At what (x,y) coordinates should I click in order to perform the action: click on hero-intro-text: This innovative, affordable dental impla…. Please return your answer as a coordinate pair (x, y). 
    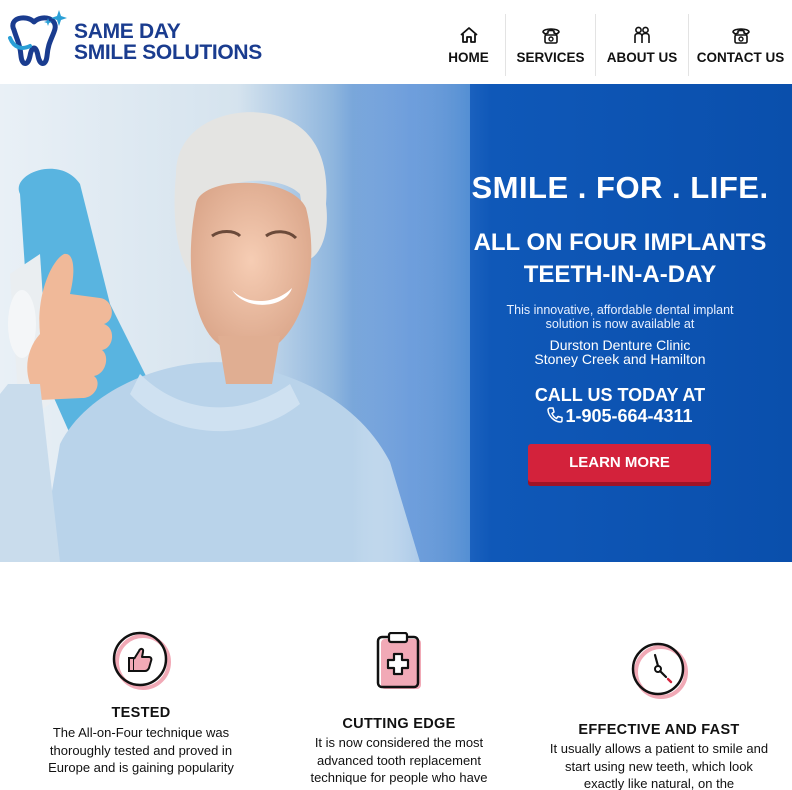
    Looking at the image, I should click on (620, 317).